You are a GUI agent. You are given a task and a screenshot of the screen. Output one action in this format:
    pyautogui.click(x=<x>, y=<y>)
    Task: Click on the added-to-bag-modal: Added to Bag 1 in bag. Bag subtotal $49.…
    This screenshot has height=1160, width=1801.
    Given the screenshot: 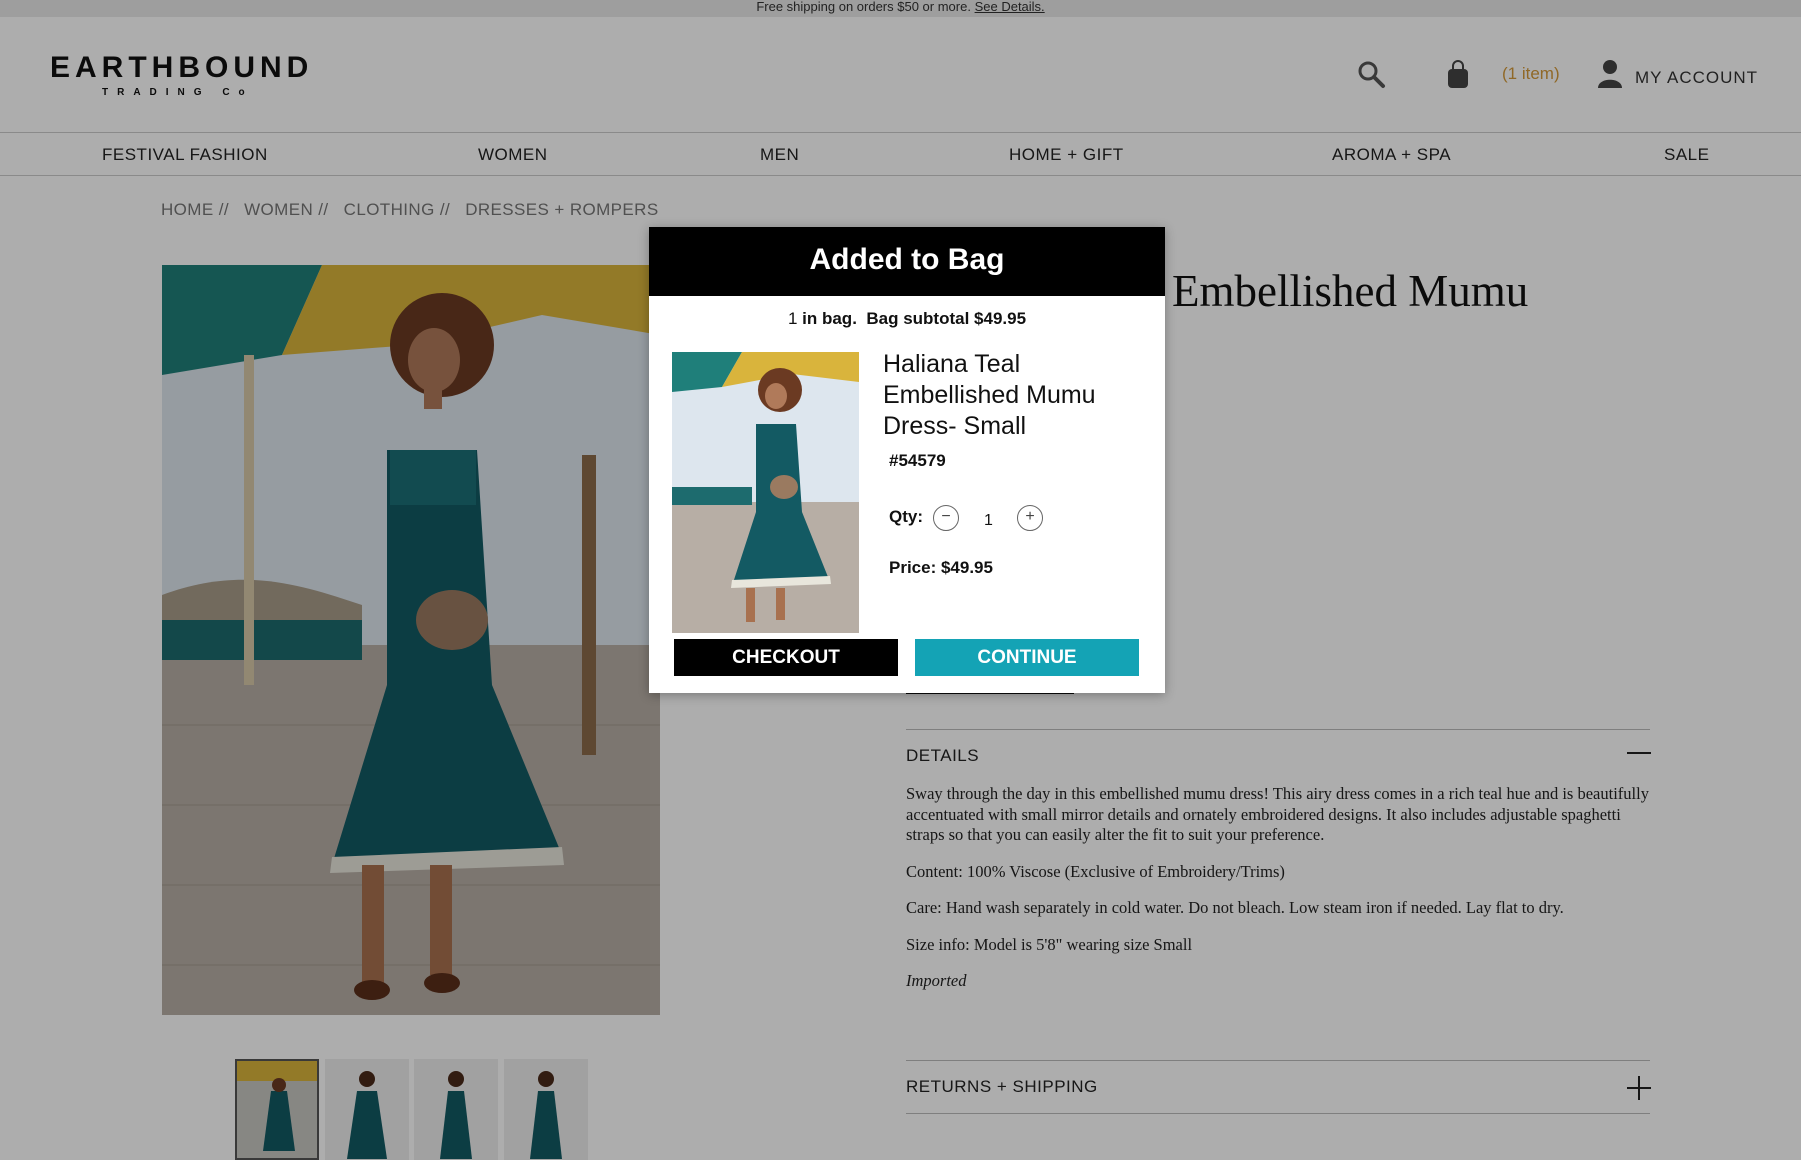 What is the action you would take?
    pyautogui.click(x=907, y=460)
    